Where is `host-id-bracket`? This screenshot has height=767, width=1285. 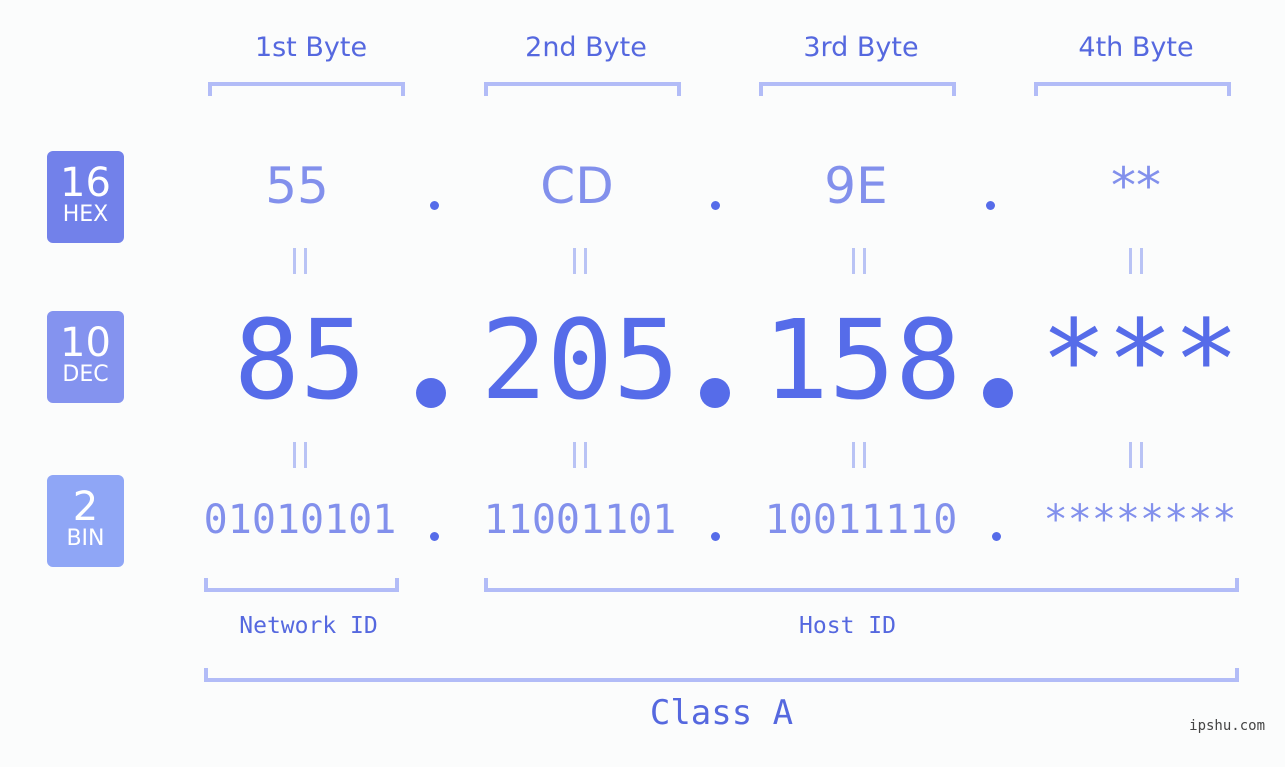 host-id-bracket is located at coordinates (861, 585).